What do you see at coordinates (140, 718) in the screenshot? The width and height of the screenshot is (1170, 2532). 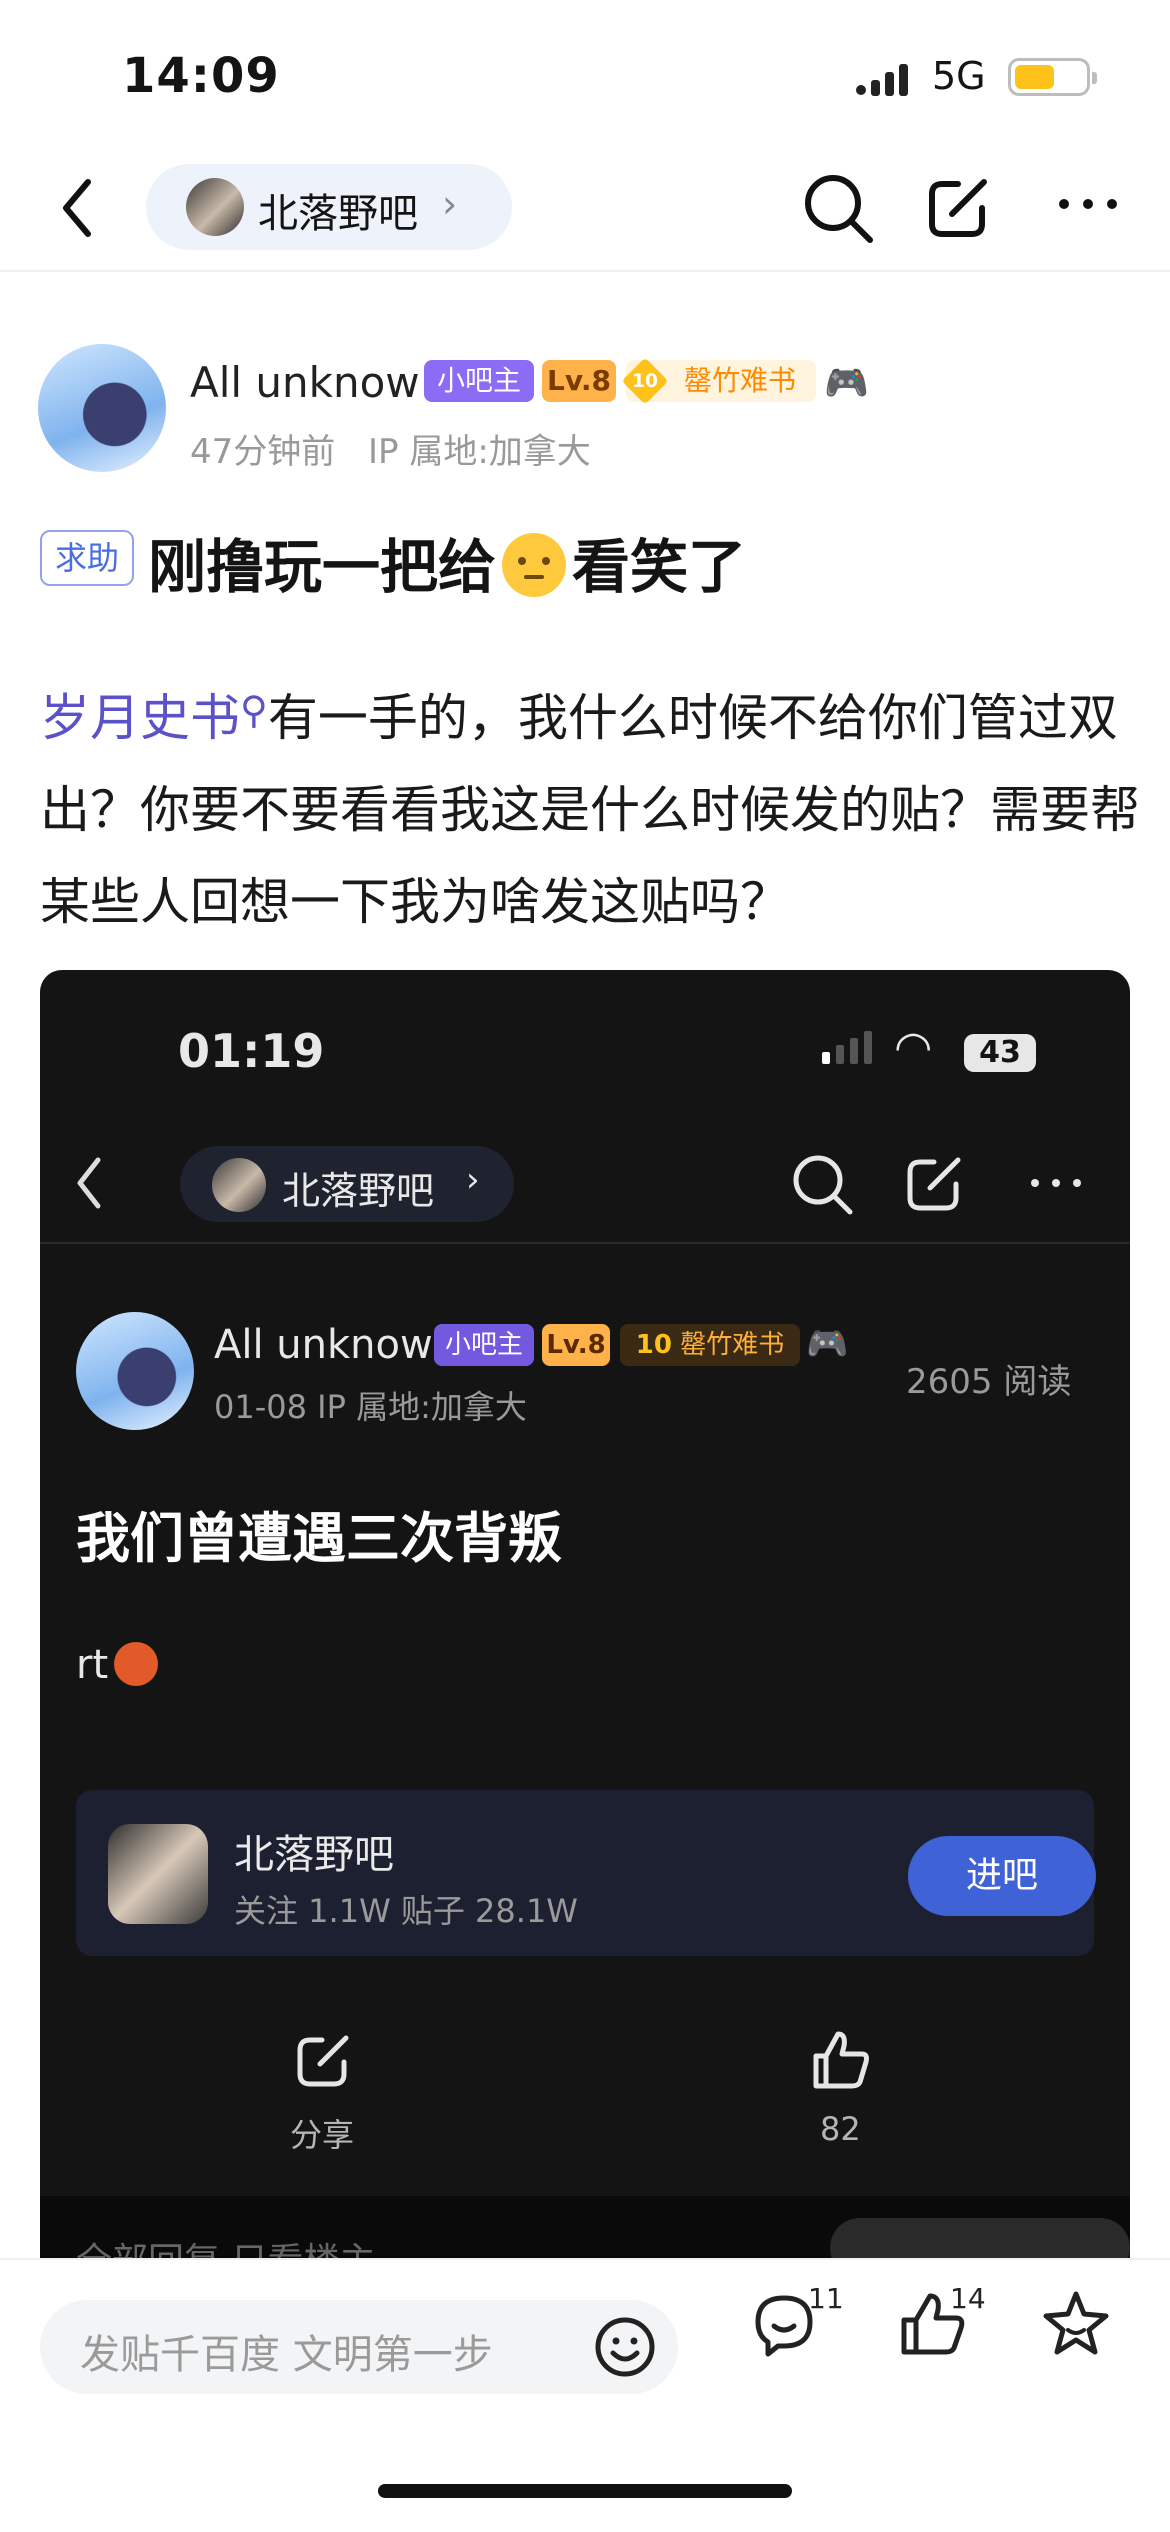 I see `mention-link: 岁月史书` at bounding box center [140, 718].